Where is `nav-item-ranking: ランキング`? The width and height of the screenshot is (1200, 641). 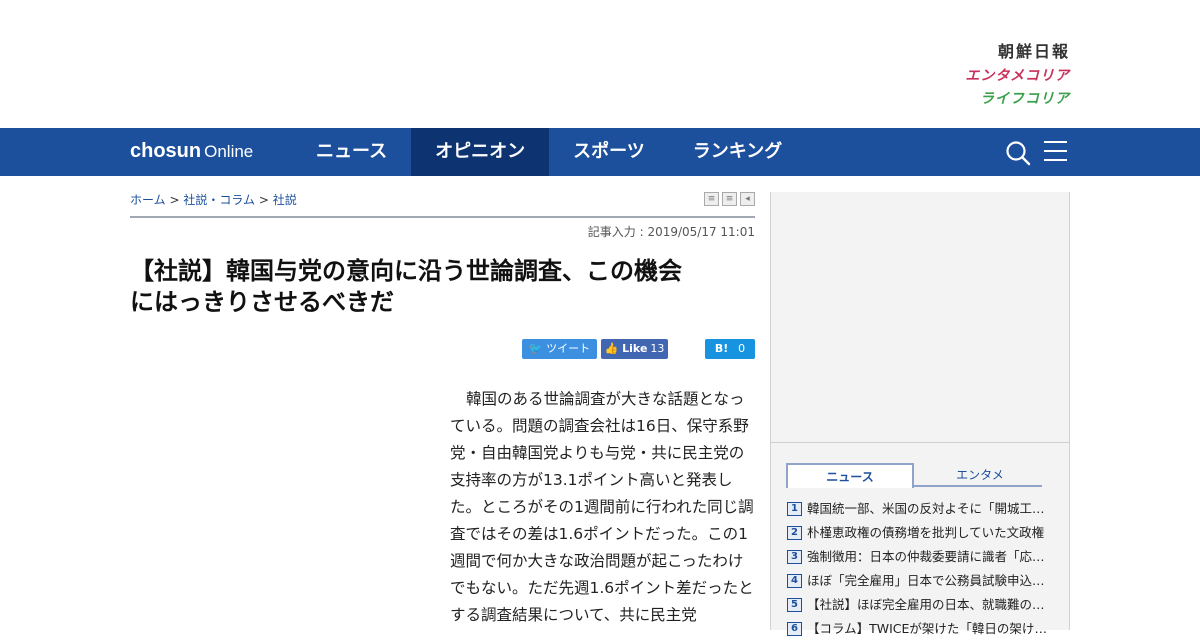
nav-item-ranking: ランキング is located at coordinates (737, 152).